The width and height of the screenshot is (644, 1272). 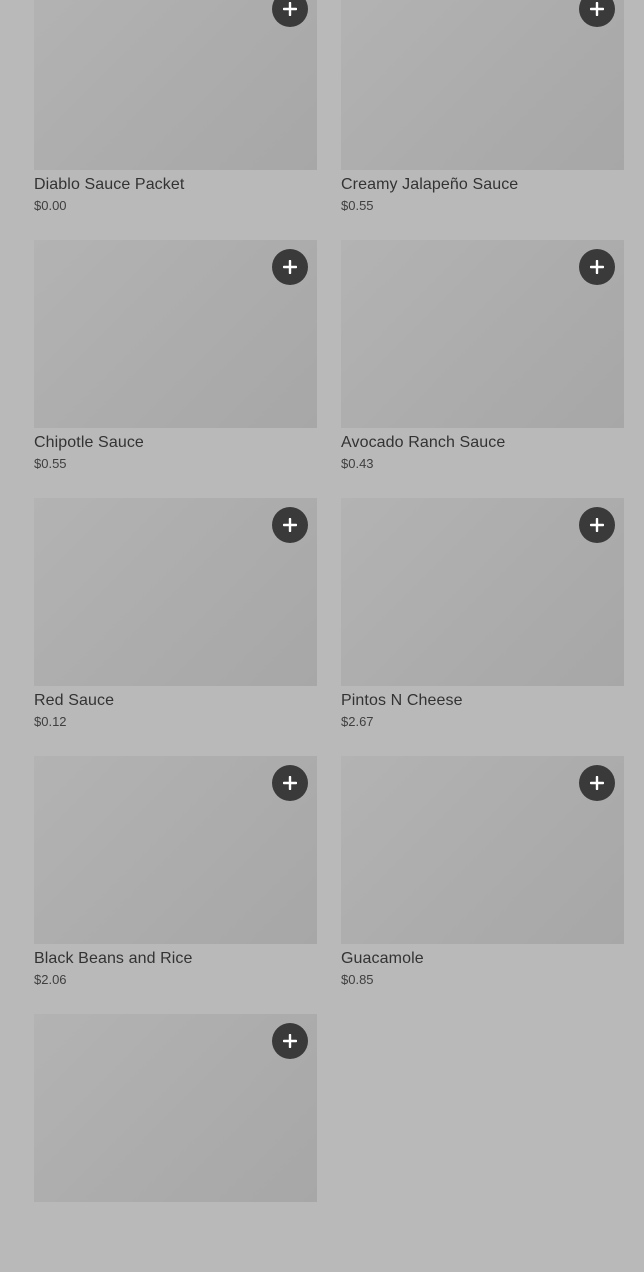 What do you see at coordinates (430, 184) in the screenshot?
I see `menu-item-name: Creamy Jalapeño Sauce` at bounding box center [430, 184].